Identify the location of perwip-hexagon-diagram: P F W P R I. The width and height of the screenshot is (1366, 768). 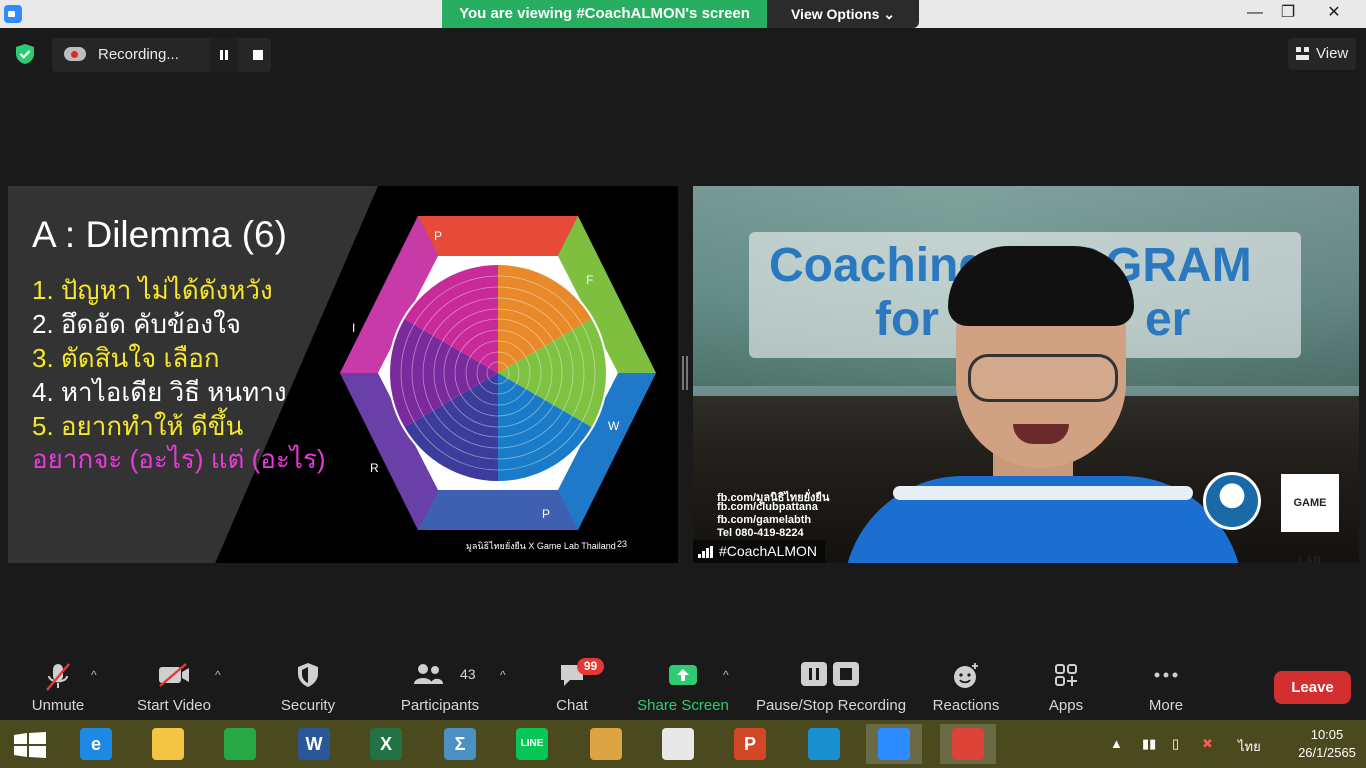
(498, 373).